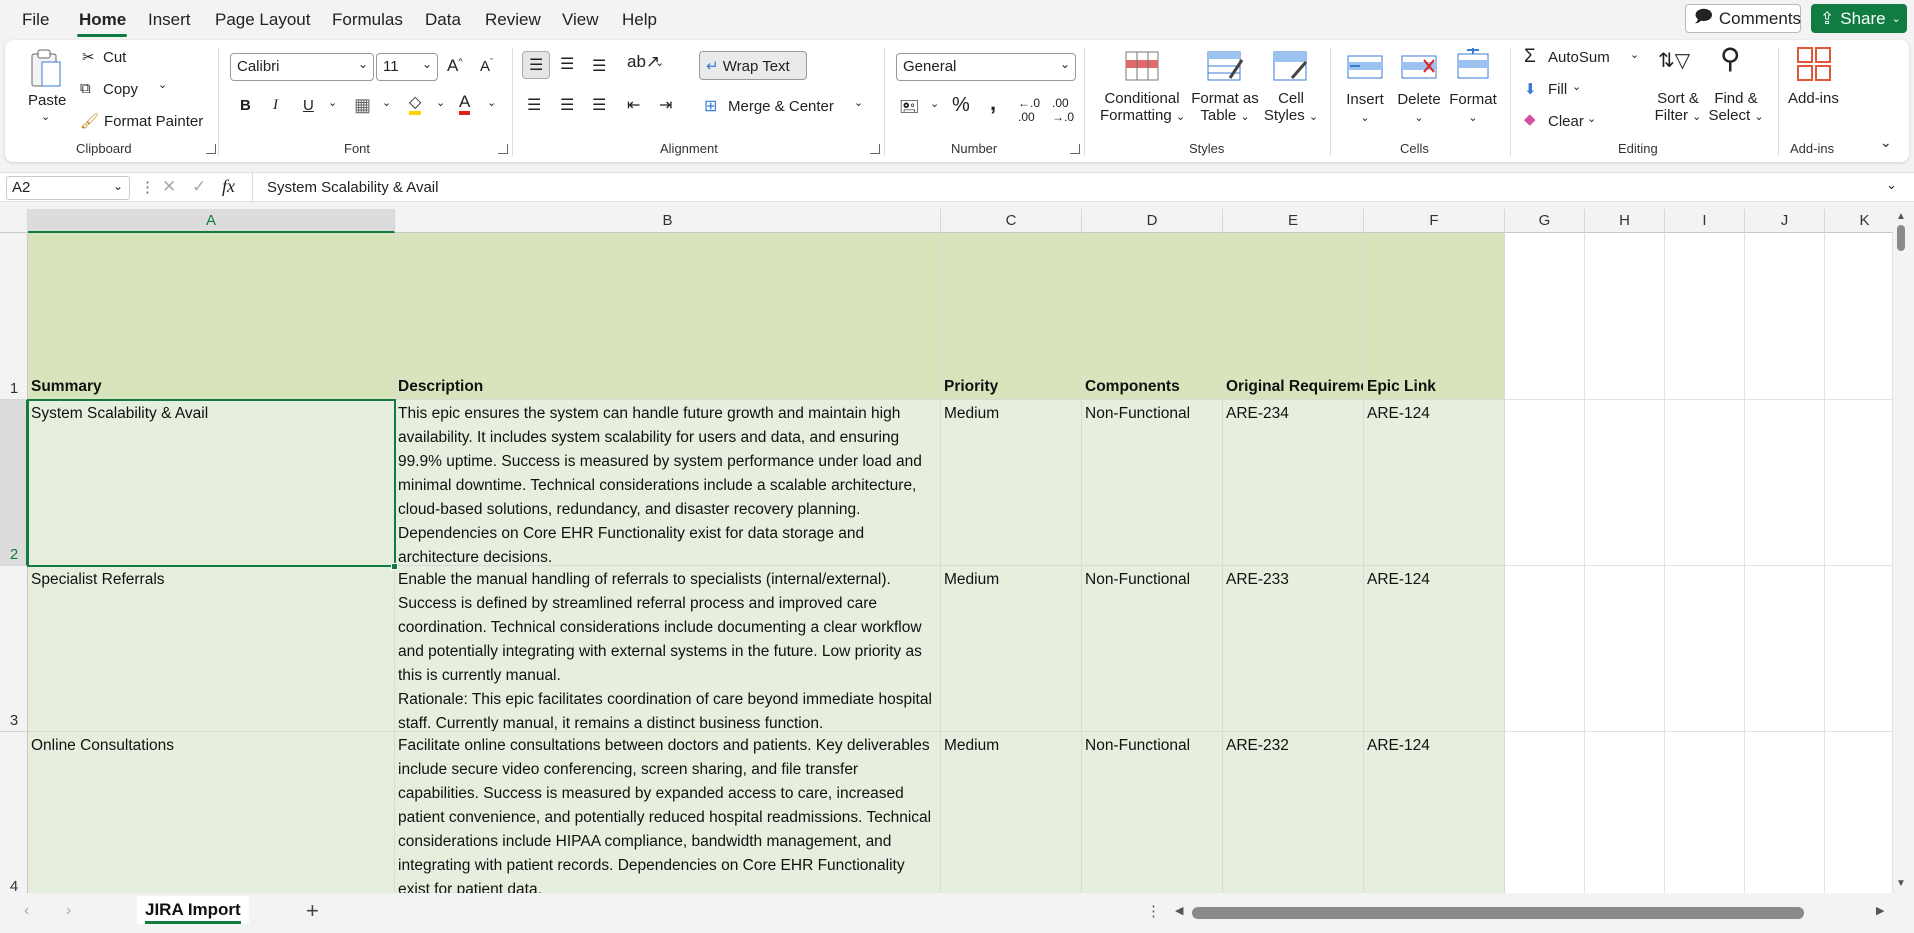 The height and width of the screenshot is (933, 1914). What do you see at coordinates (1152, 221) in the screenshot?
I see `column-header-d: D` at bounding box center [1152, 221].